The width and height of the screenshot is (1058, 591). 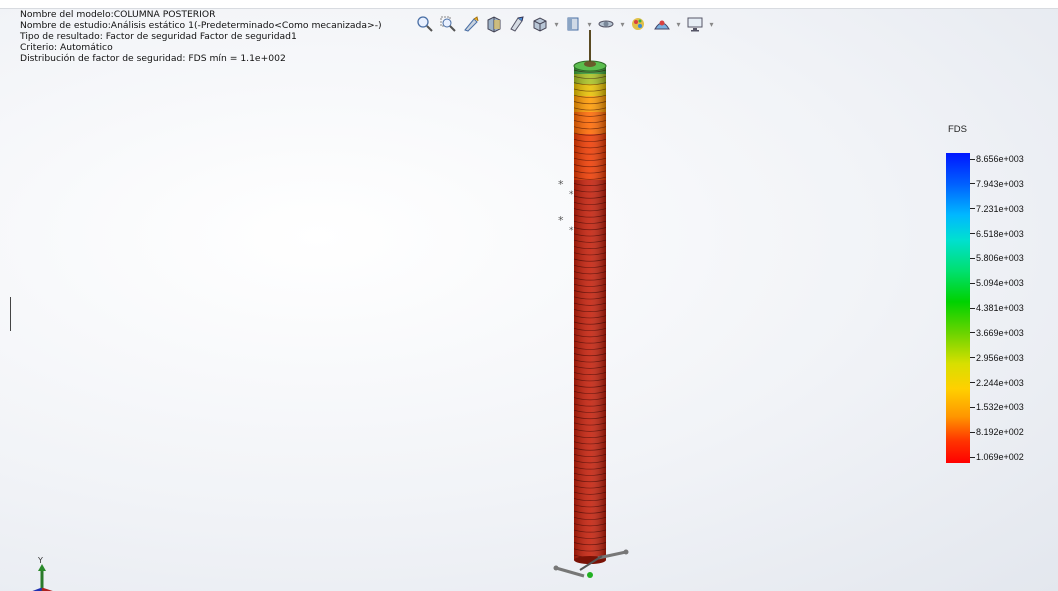 I want to click on legend-tick: 2.956e+003, so click(x=997, y=358).